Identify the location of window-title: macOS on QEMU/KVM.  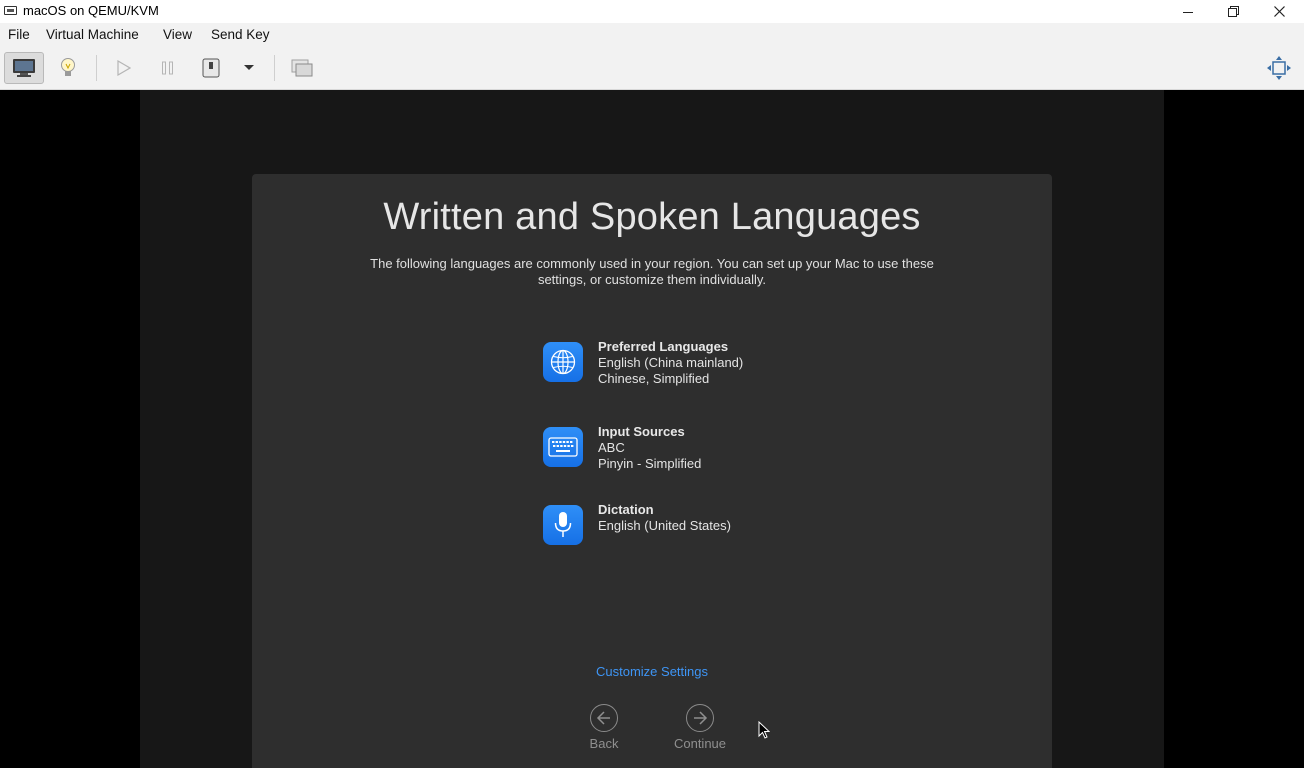
(91, 10).